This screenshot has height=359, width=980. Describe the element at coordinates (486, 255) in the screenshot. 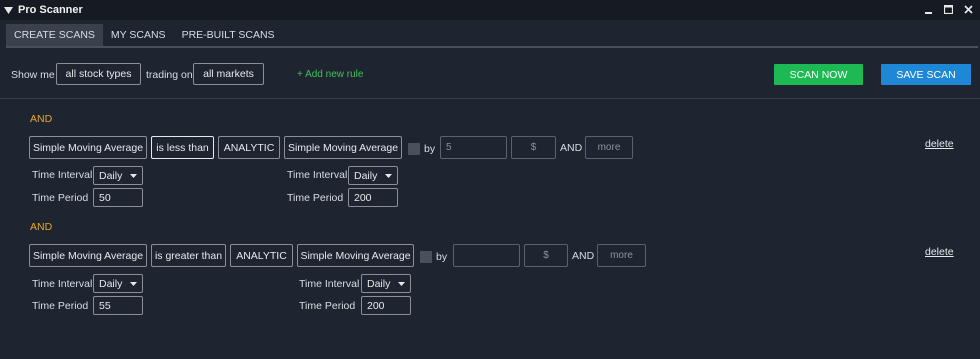

I see `by-value-input` at that location.